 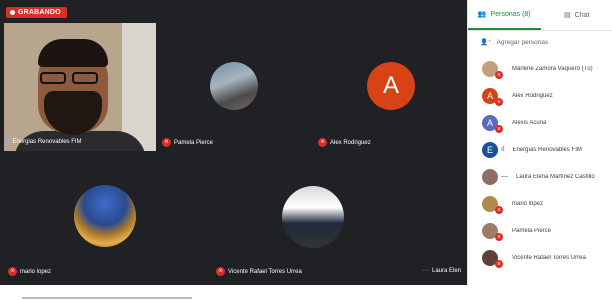 What do you see at coordinates (532, 95) in the screenshot?
I see `person-name: Alex Rodriguez` at bounding box center [532, 95].